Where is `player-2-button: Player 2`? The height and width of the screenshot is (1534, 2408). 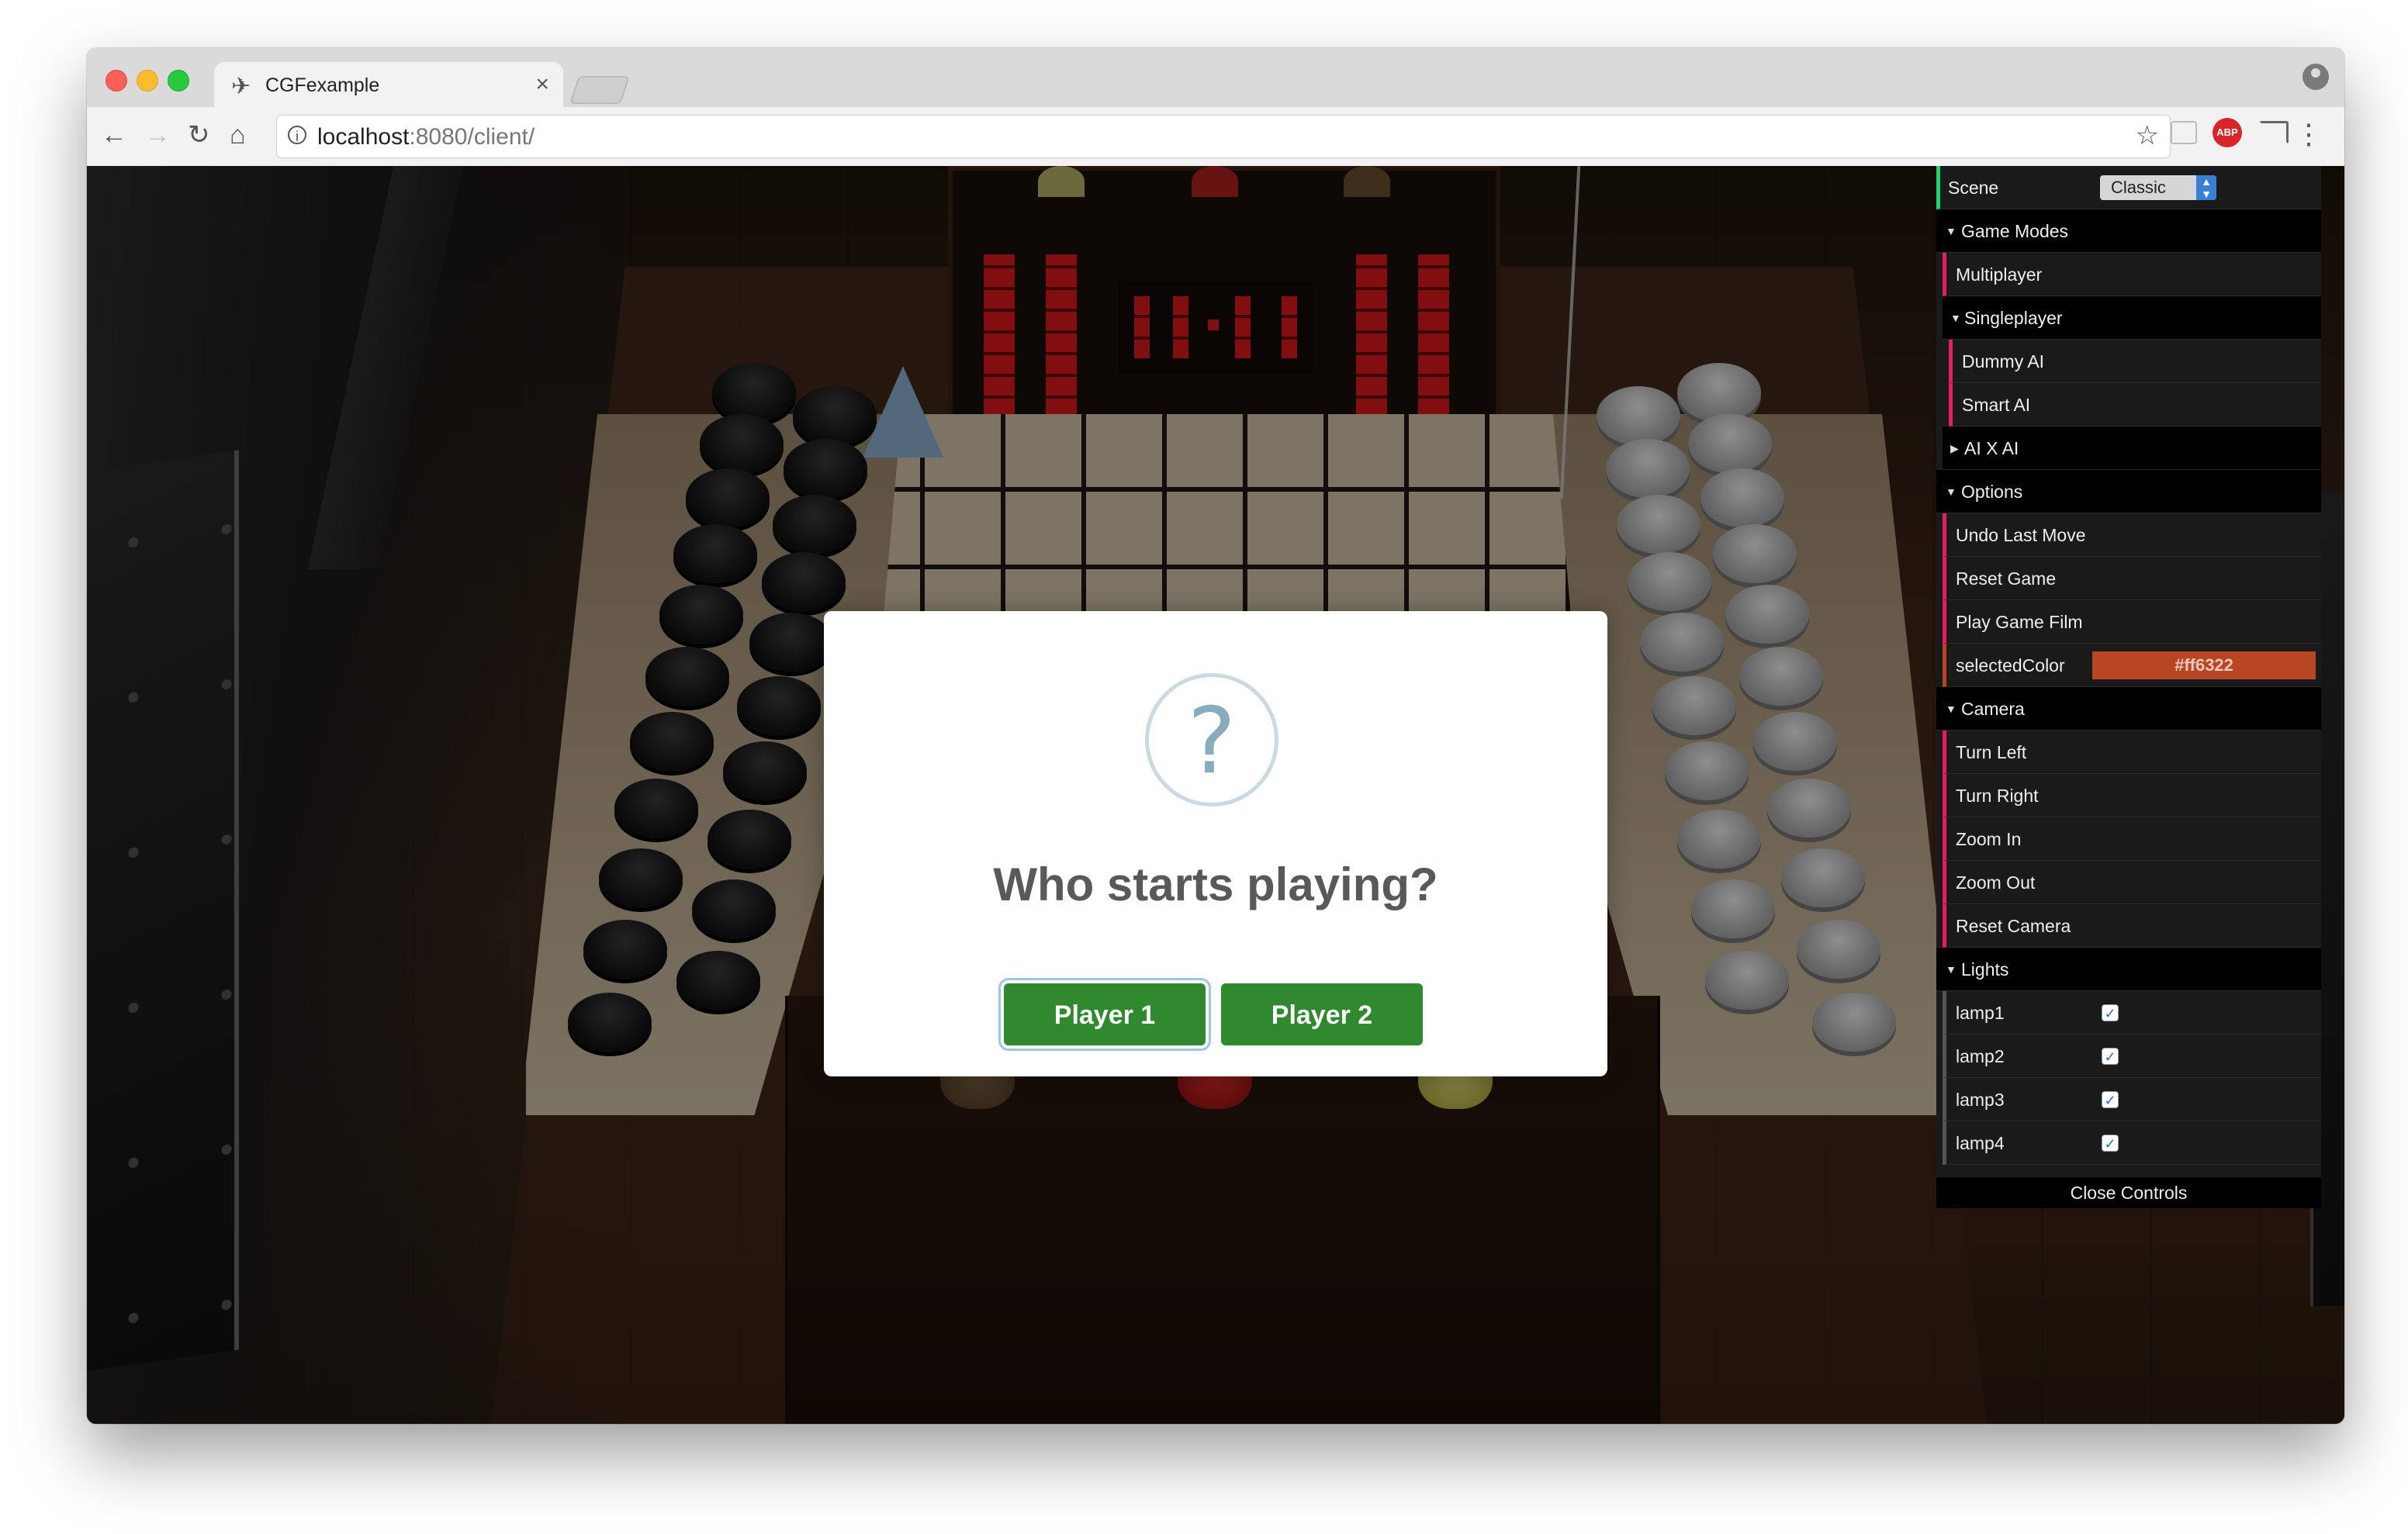
player-2-button: Player 2 is located at coordinates (1322, 1014).